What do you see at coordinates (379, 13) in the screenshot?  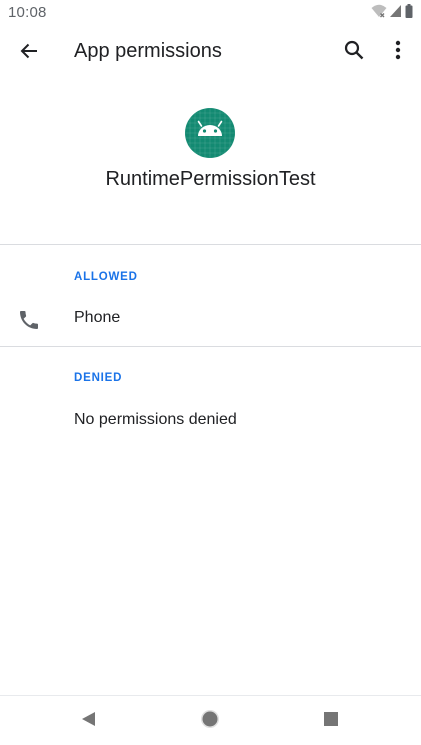 I see `wifi-icon` at bounding box center [379, 13].